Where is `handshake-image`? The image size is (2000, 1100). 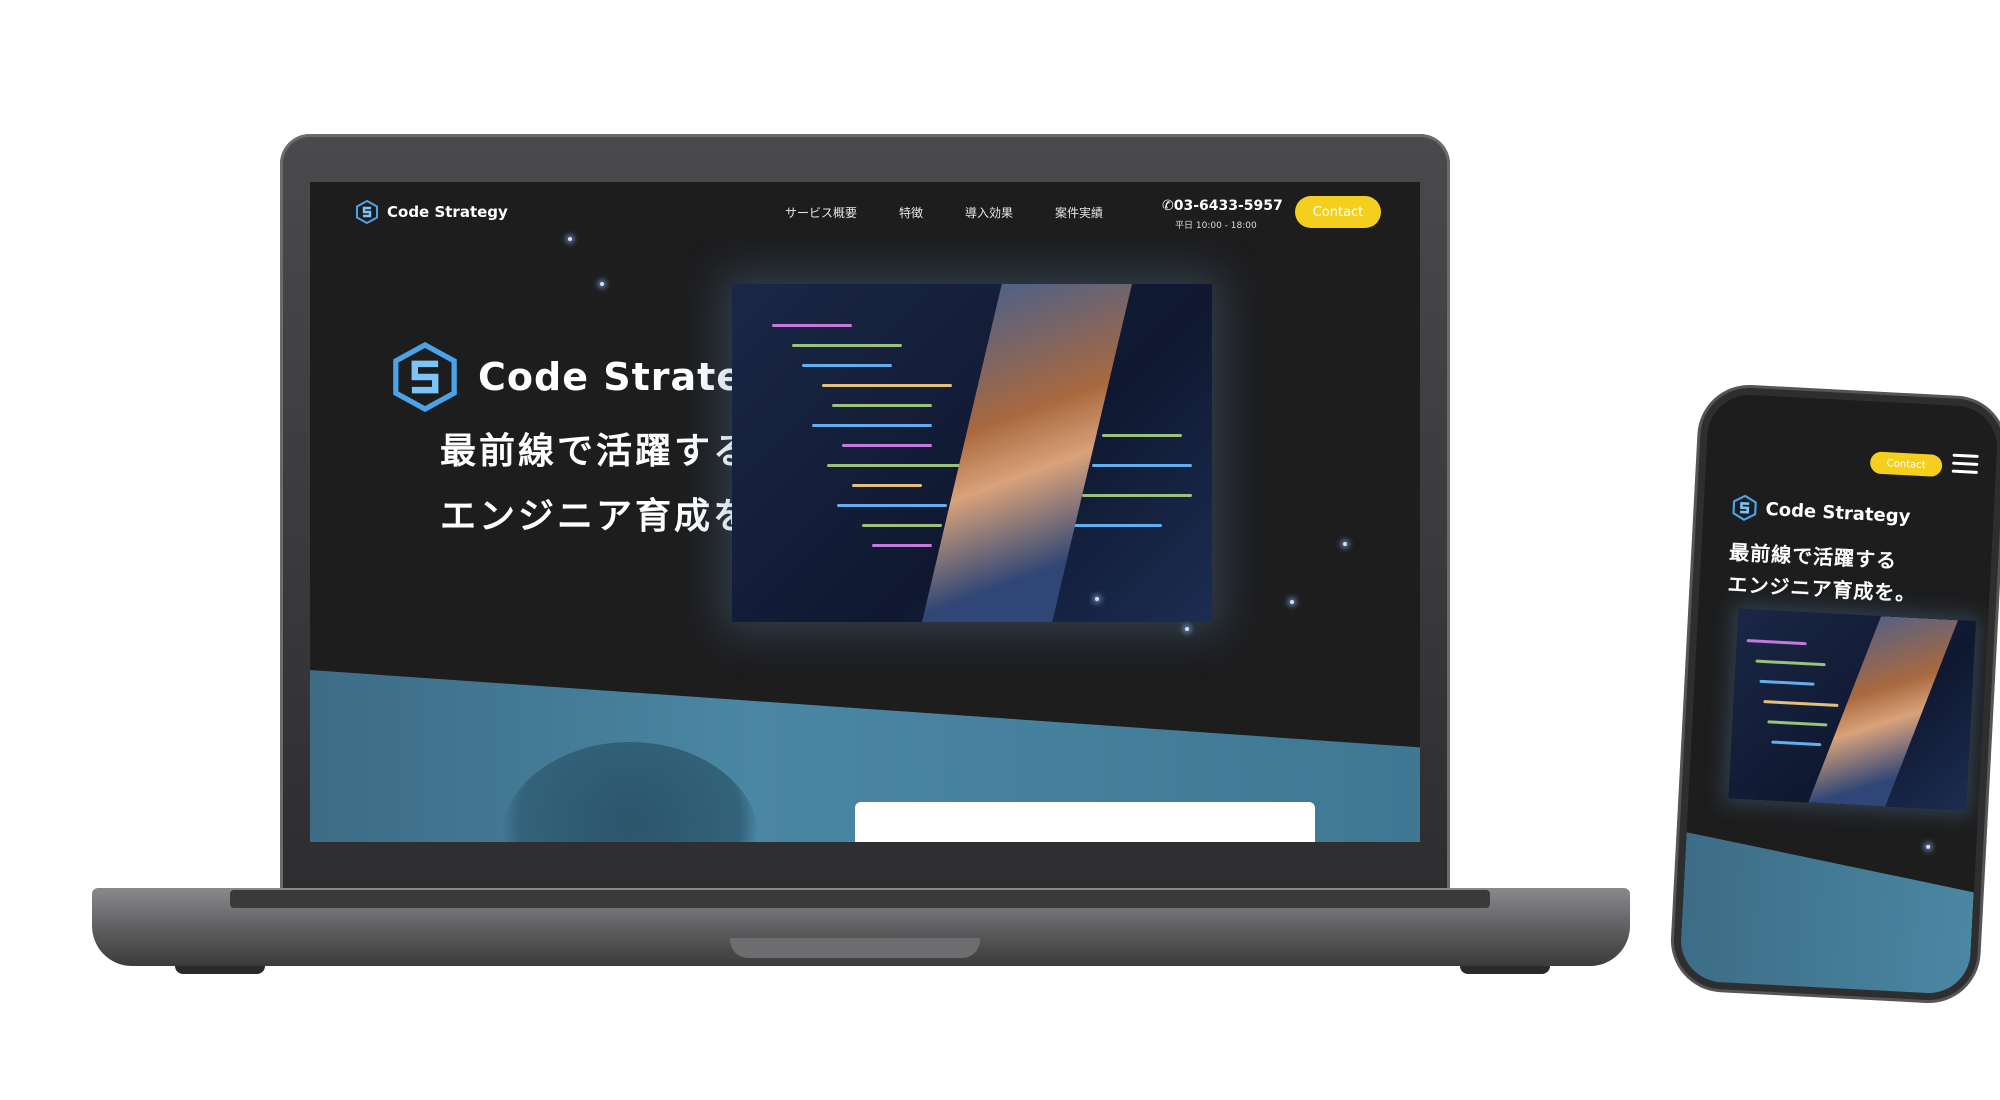
handshake-image is located at coordinates (1027, 453).